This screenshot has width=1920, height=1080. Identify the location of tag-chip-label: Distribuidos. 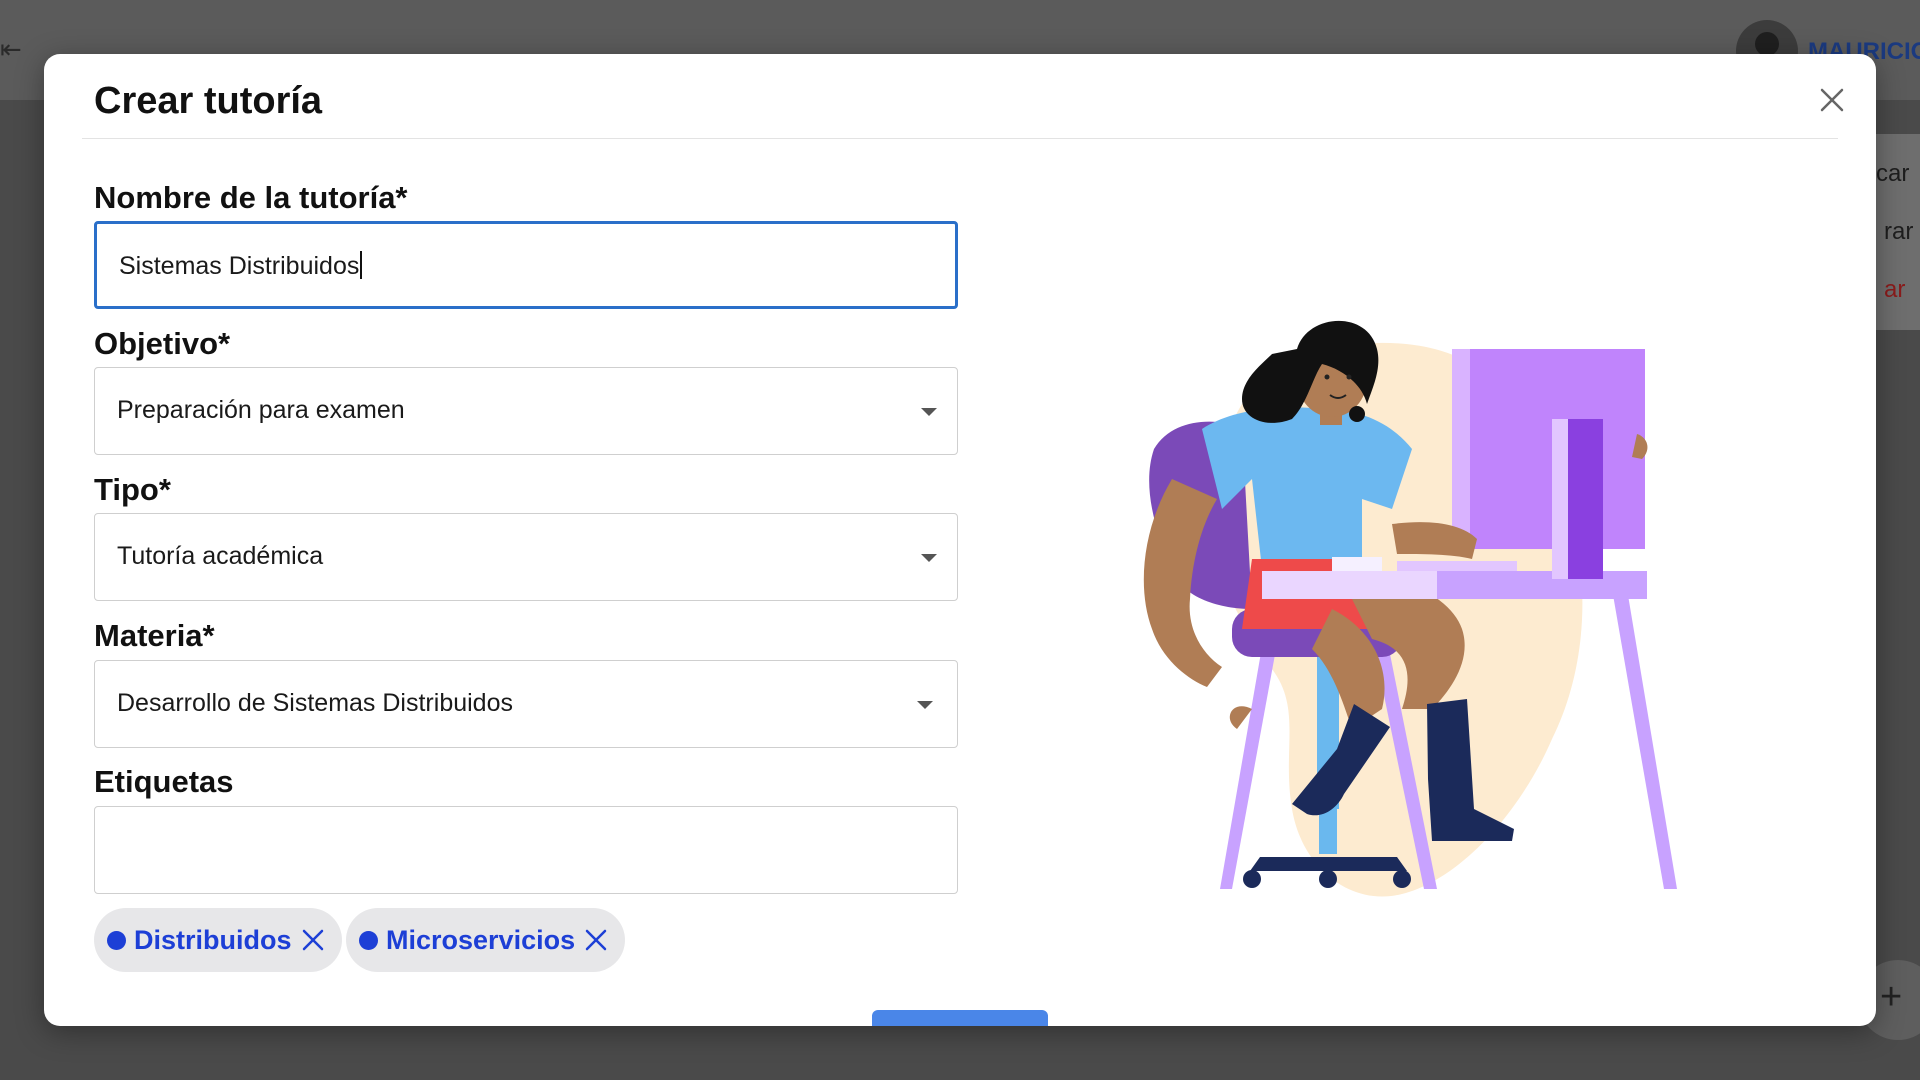
(213, 939).